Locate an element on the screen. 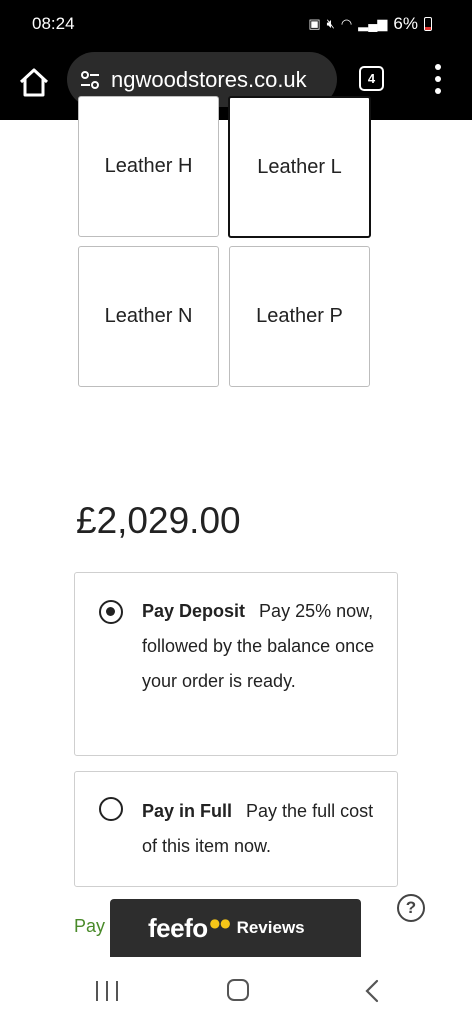  swatch-leather-n: Leather N is located at coordinates (148, 316).